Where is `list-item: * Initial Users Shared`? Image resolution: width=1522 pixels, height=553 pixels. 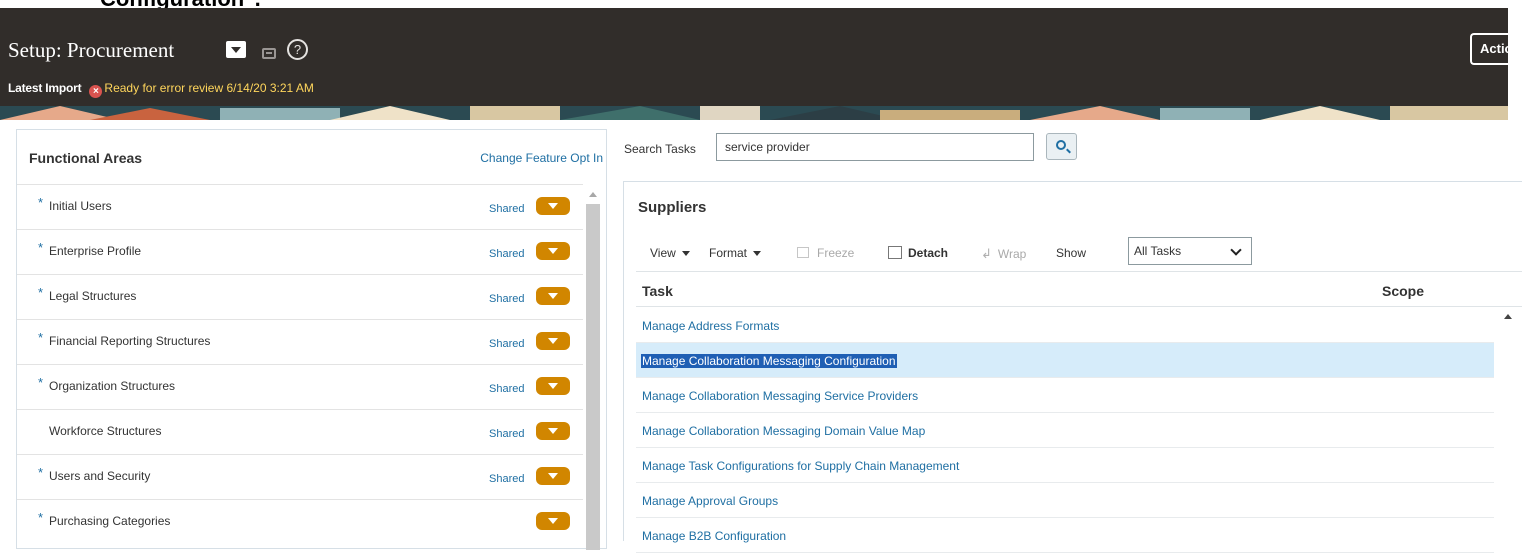
list-item: * Initial Users Shared is located at coordinates (300, 206).